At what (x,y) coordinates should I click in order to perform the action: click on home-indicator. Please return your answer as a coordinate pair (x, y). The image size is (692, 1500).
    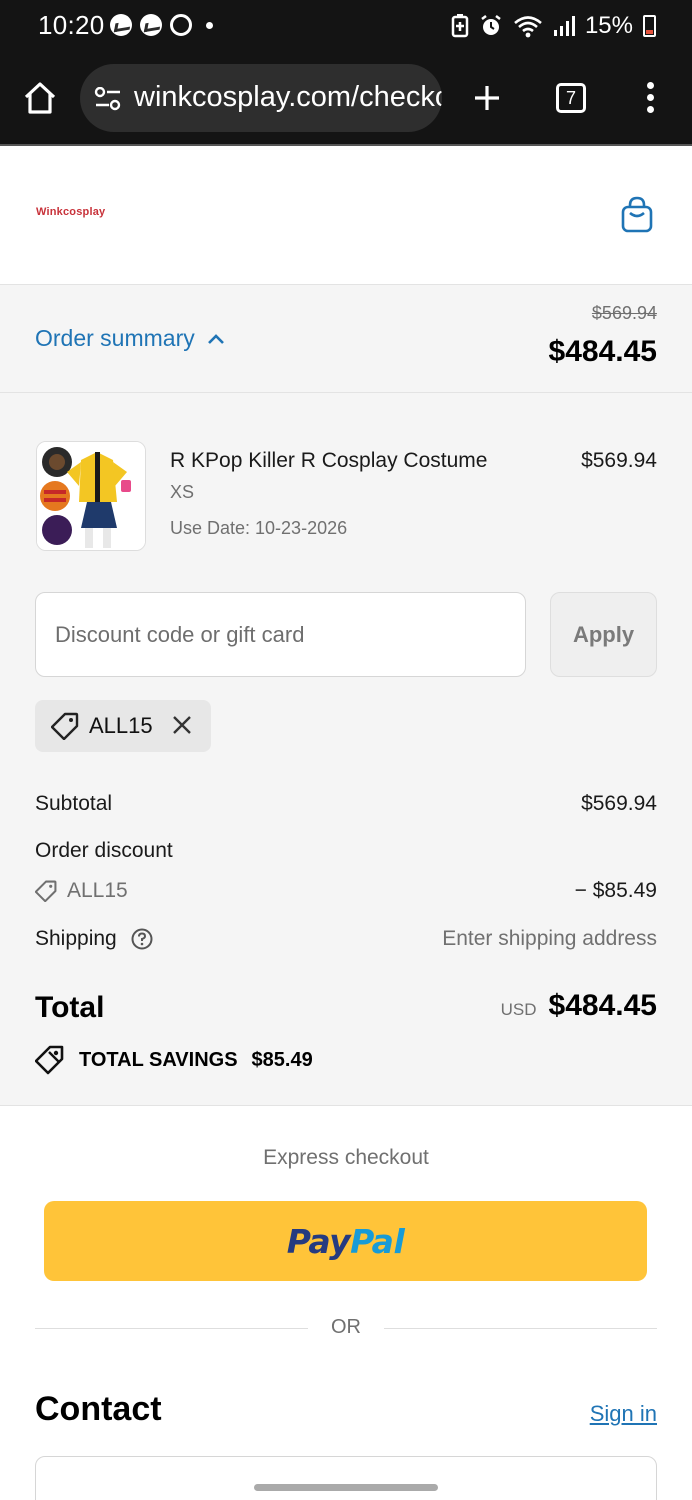
    Looking at the image, I should click on (346, 1487).